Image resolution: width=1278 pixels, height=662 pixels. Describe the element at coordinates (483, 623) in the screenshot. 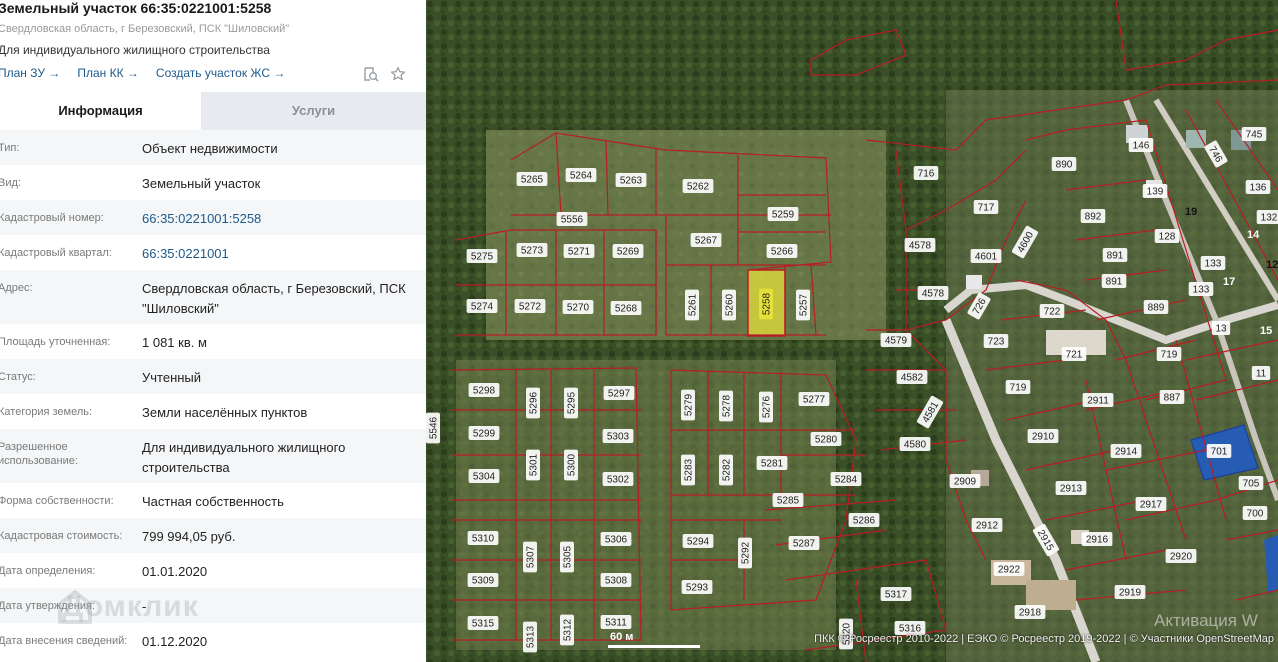

I see `parcel-label-5315: 5315` at that location.